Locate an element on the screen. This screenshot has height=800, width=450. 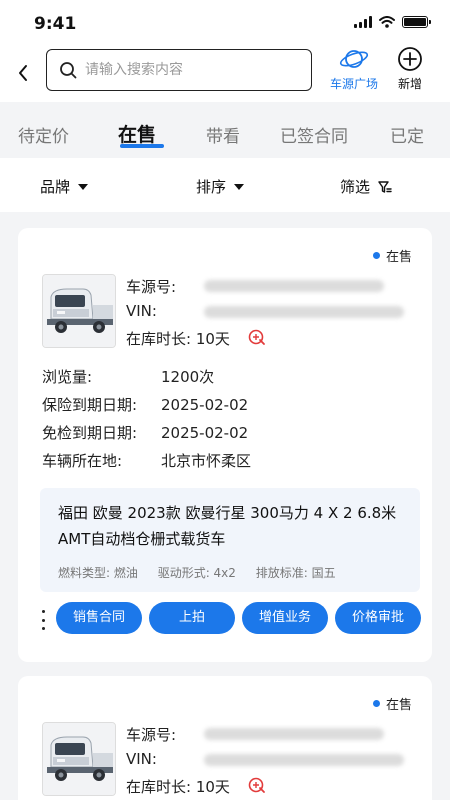
vehicle-market-label: 车源广场 is located at coordinates (353, 84).